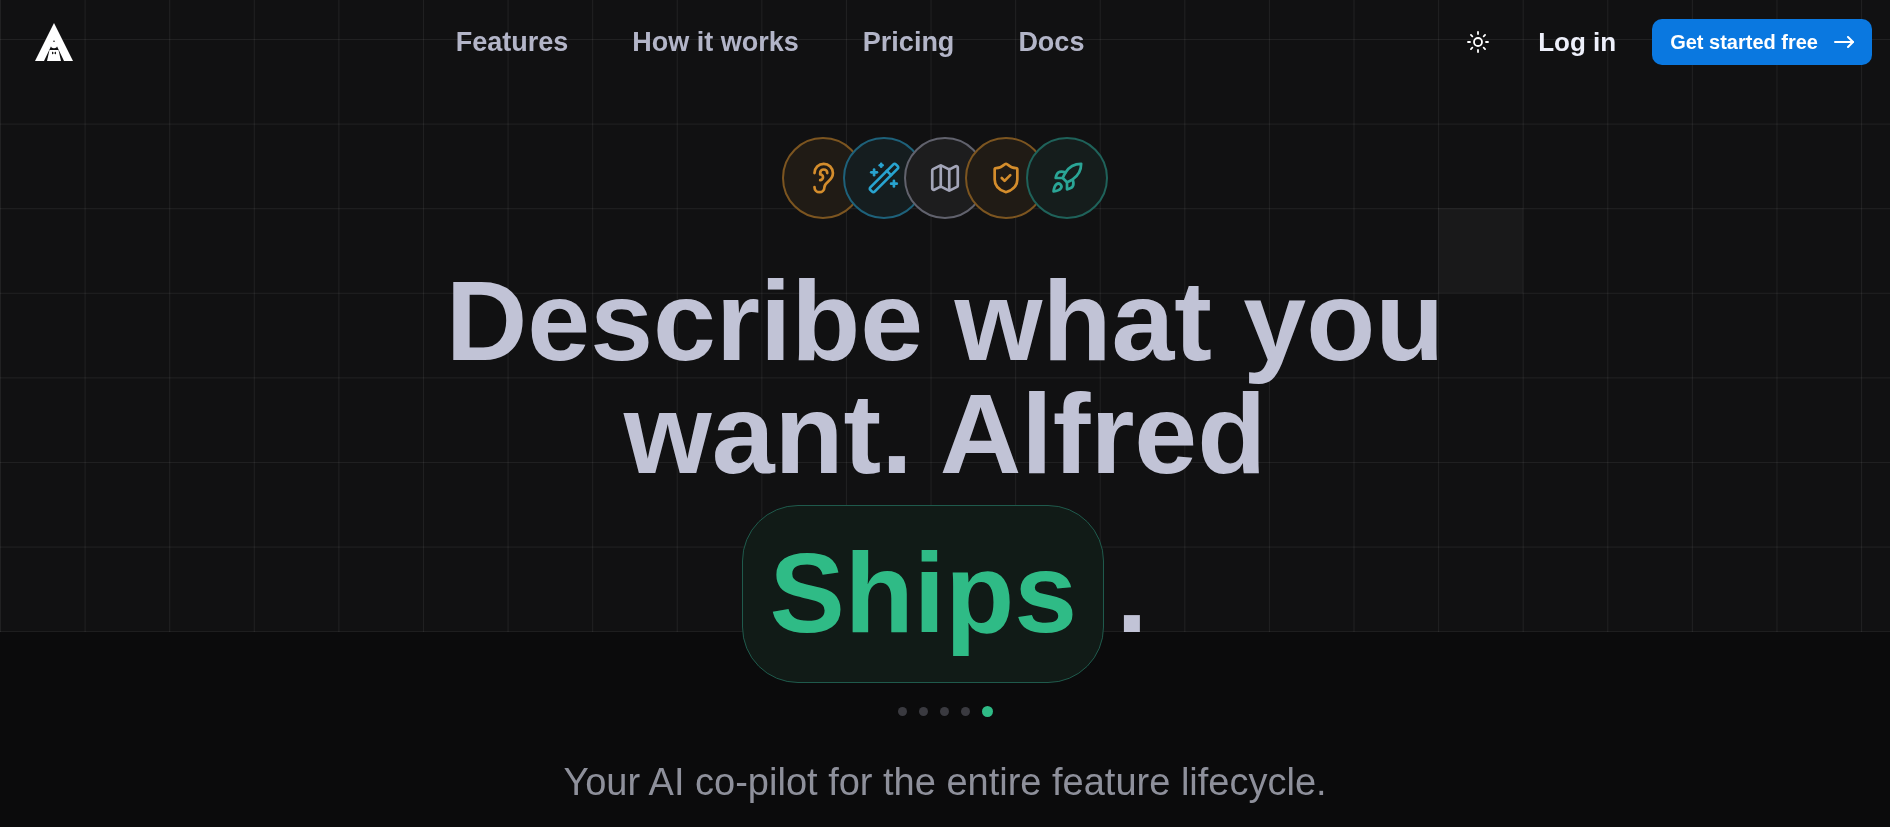  What do you see at coordinates (54, 42) in the screenshot?
I see `logo-icon` at bounding box center [54, 42].